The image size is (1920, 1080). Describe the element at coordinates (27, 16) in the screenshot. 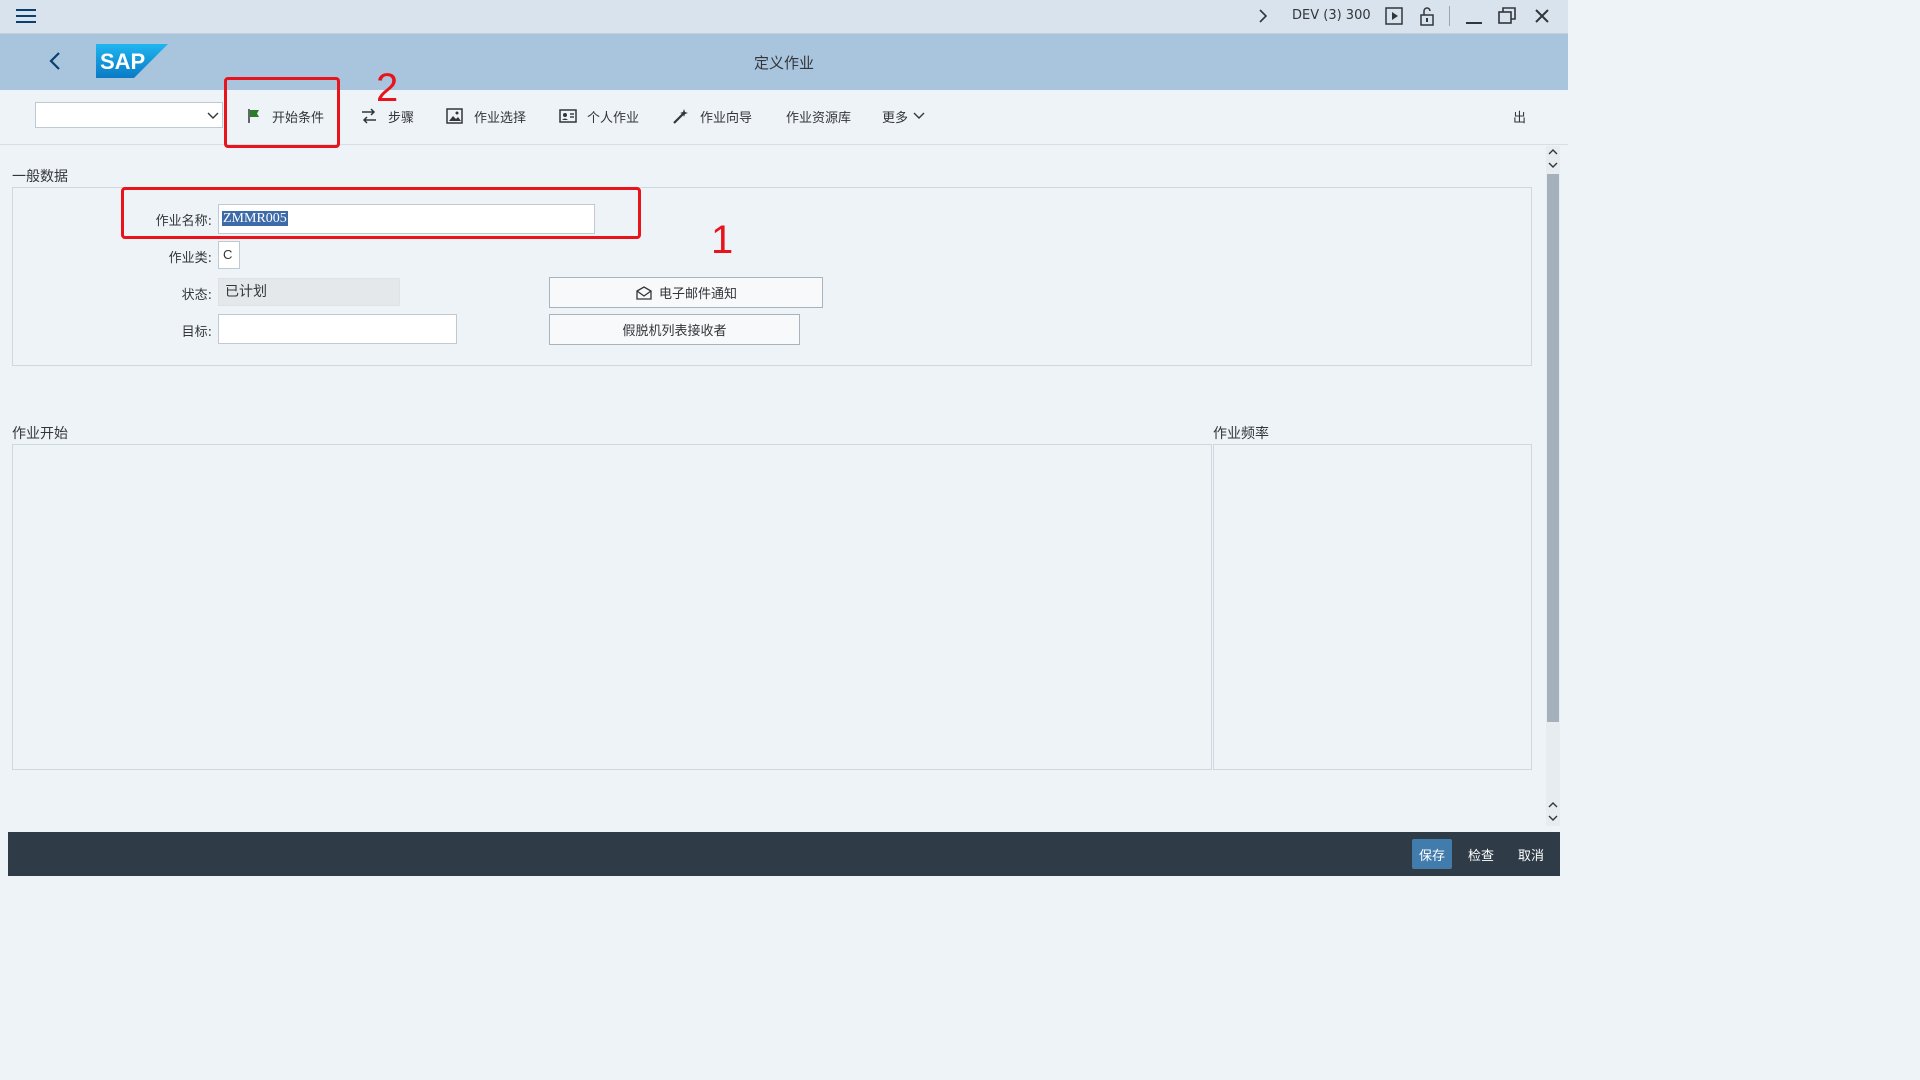

I see `menu-icon` at that location.